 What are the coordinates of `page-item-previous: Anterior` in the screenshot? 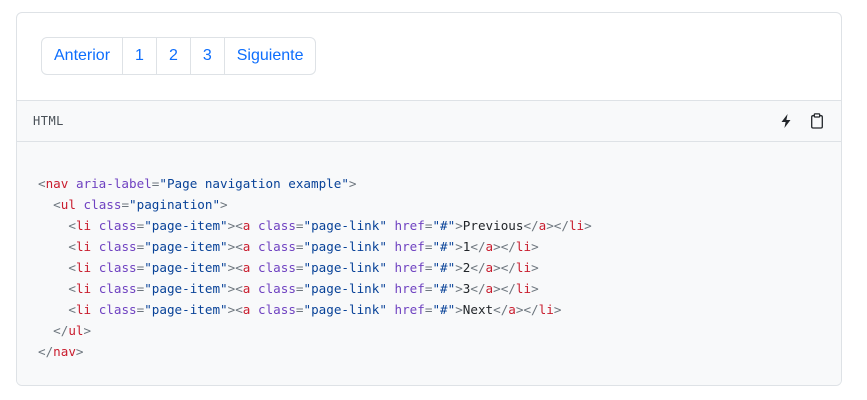 It's located at (82, 56).